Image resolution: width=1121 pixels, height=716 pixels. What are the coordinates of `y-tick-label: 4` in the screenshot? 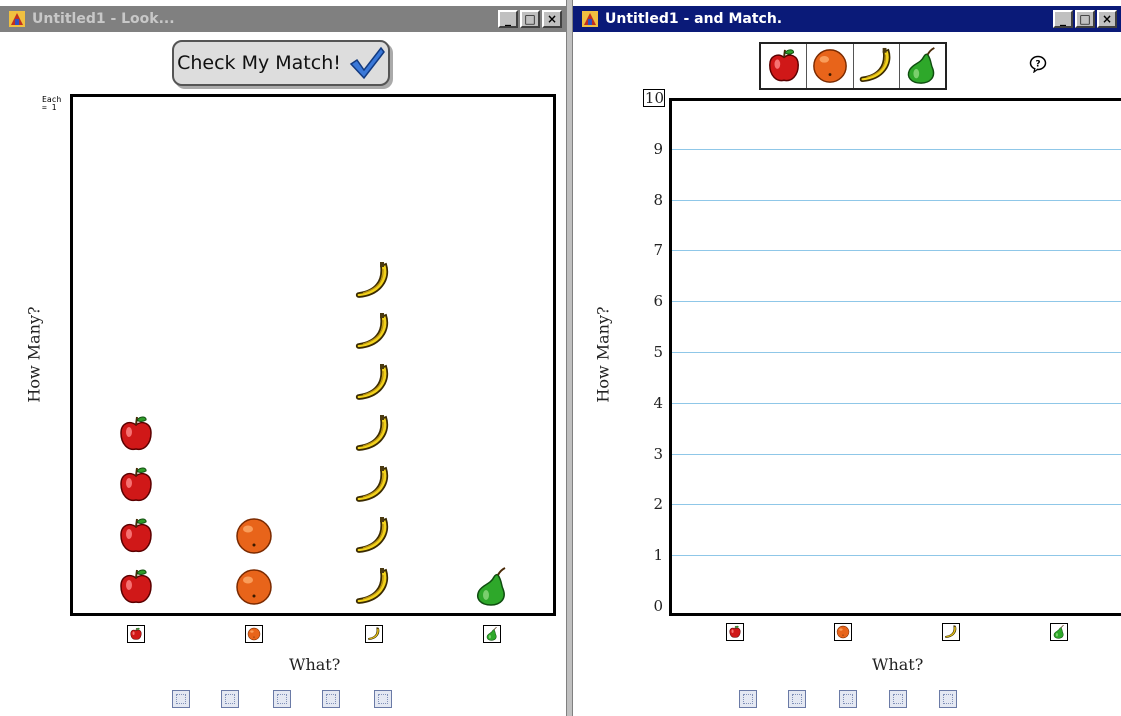 It's located at (658, 402).